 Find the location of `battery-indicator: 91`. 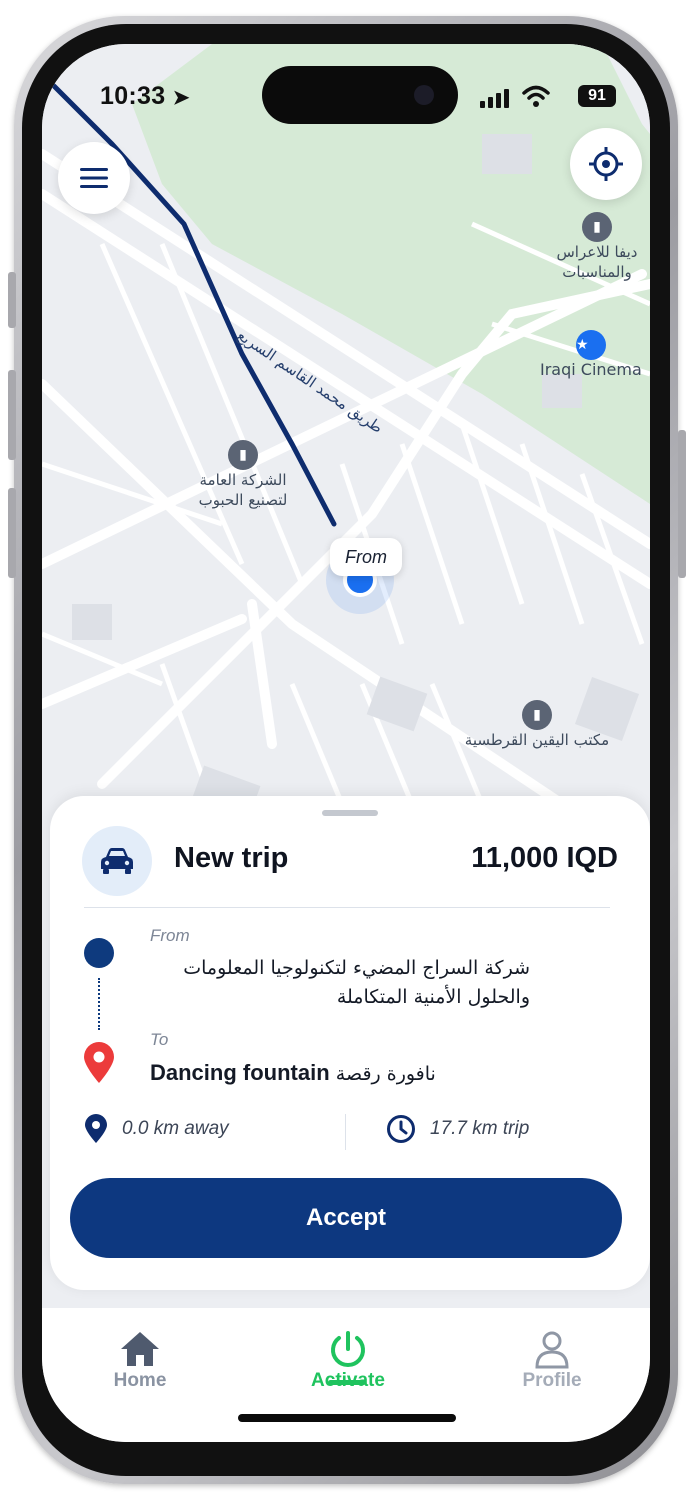

battery-indicator: 91 is located at coordinates (597, 96).